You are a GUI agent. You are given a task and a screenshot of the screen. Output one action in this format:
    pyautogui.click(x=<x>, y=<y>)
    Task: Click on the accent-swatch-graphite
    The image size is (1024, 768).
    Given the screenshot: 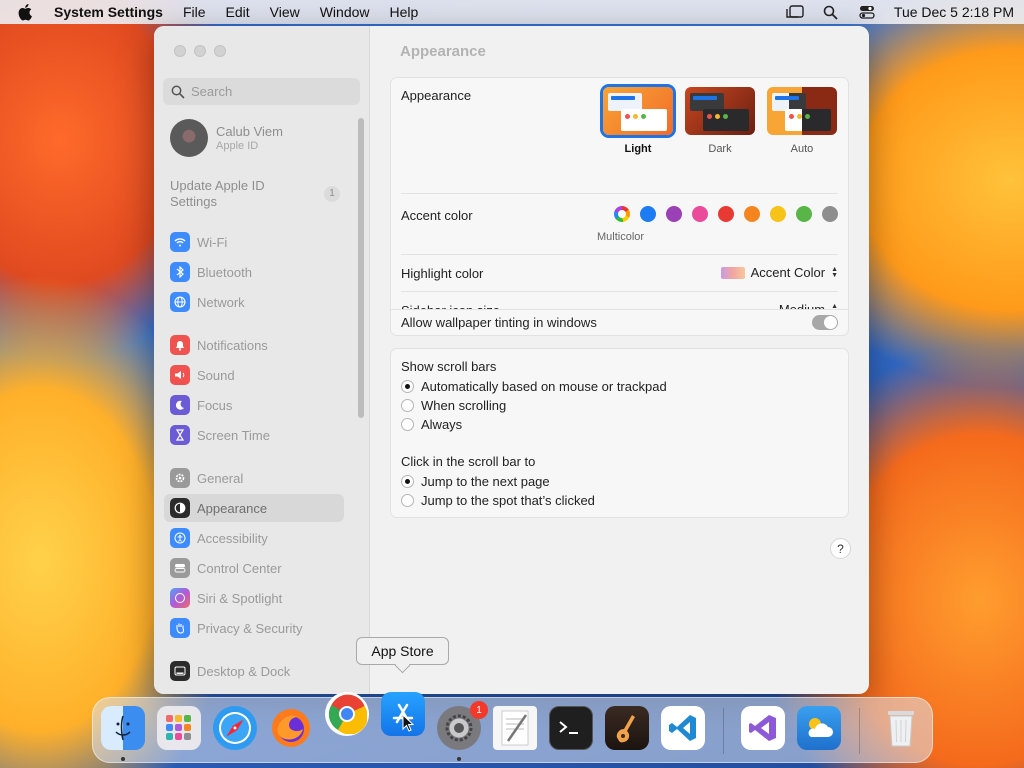 What is the action you would take?
    pyautogui.click(x=830, y=214)
    